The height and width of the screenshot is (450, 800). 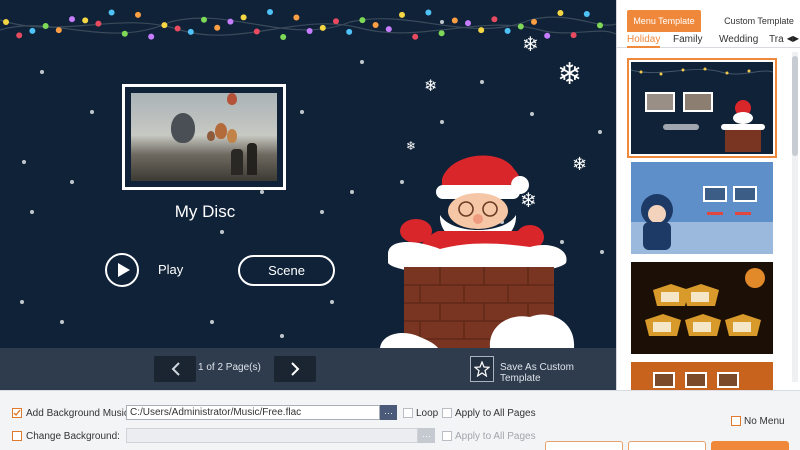 What do you see at coordinates (530, 44) in the screenshot?
I see `snowflake-icon: ❄` at bounding box center [530, 44].